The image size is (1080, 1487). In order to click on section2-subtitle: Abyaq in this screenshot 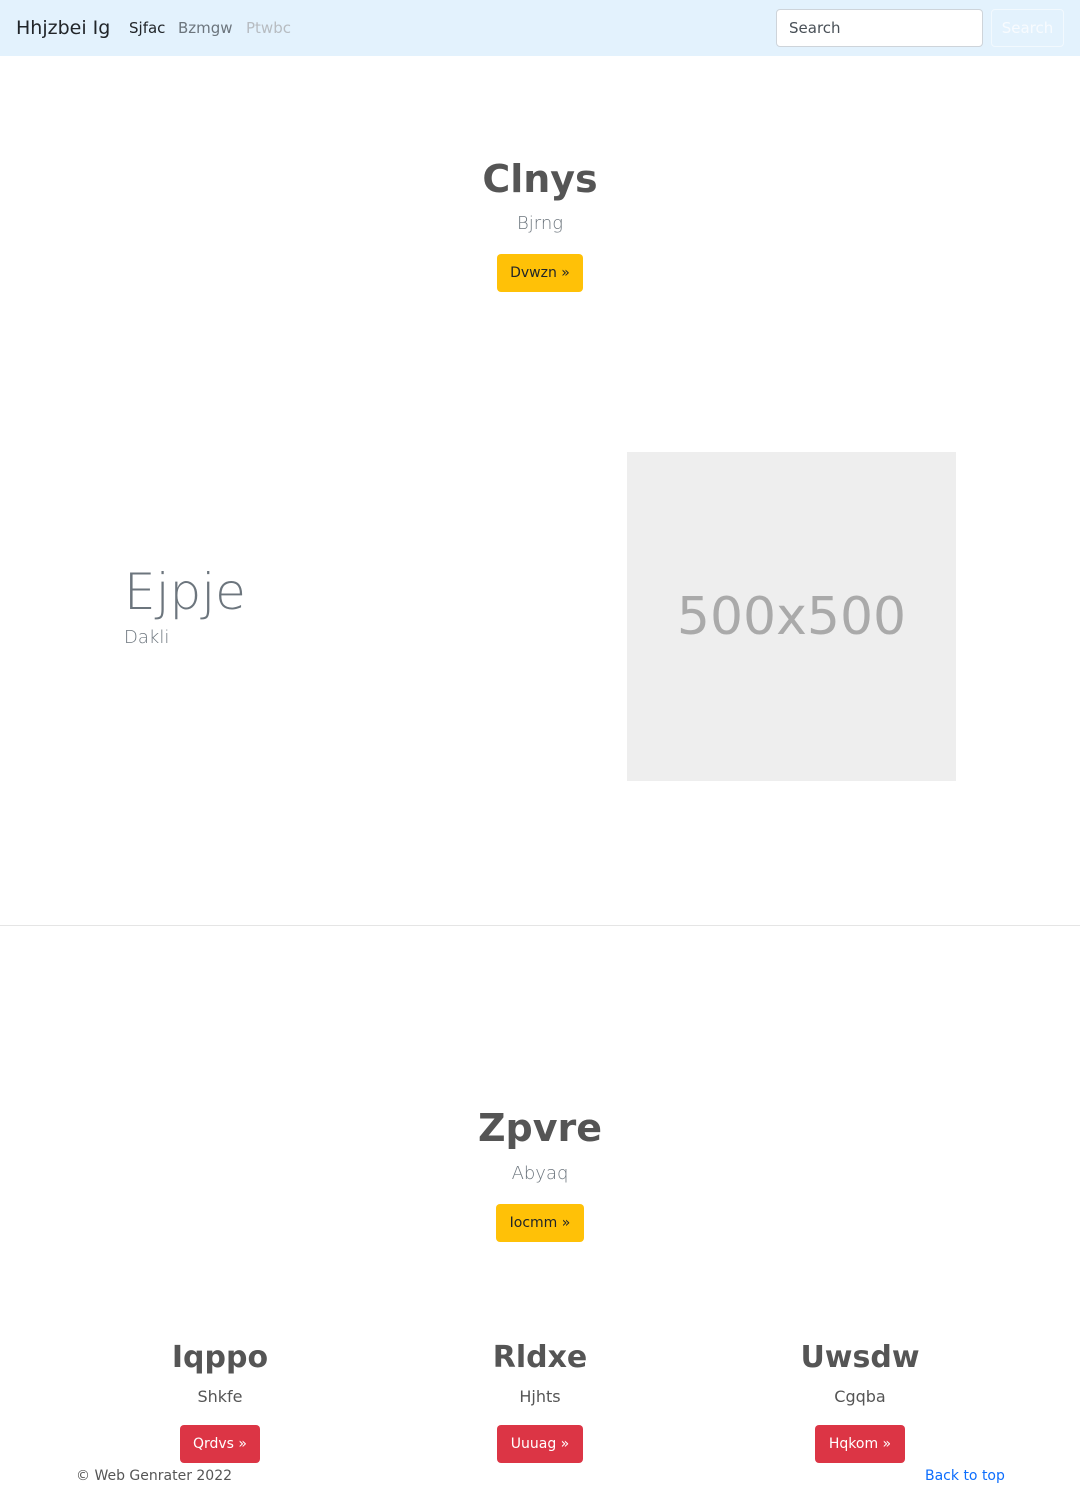, I will do `click(540, 1173)`.